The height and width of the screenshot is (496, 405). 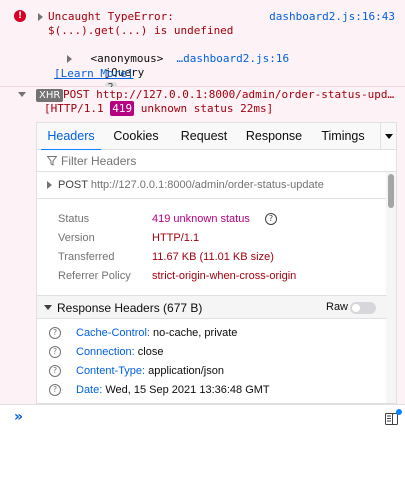 What do you see at coordinates (111, 16) in the screenshot?
I see `error-title: Uncaught TypeError:` at bounding box center [111, 16].